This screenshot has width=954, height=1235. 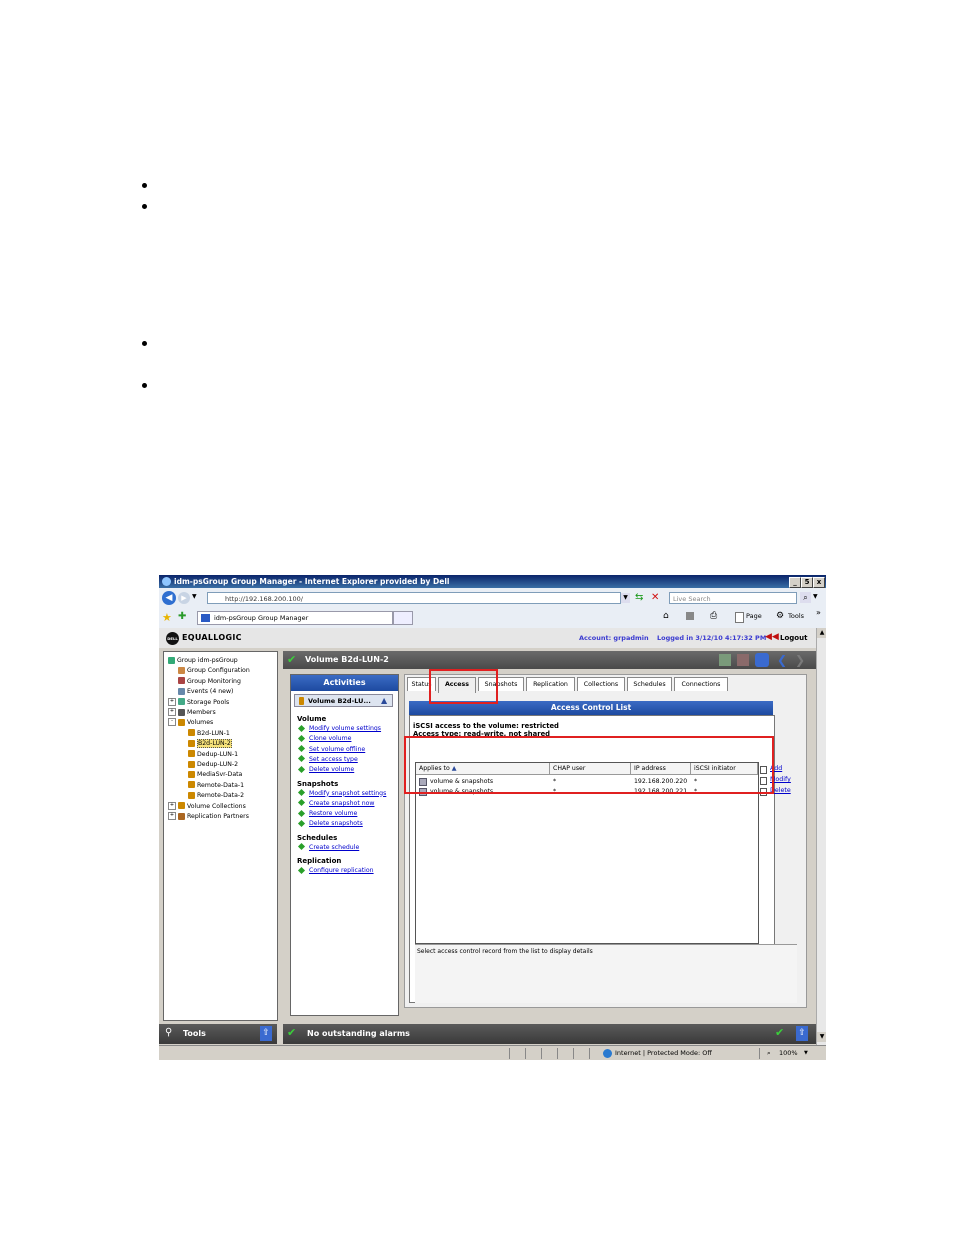 I want to click on activity-link: Create snapshot now, so click(x=335, y=803).